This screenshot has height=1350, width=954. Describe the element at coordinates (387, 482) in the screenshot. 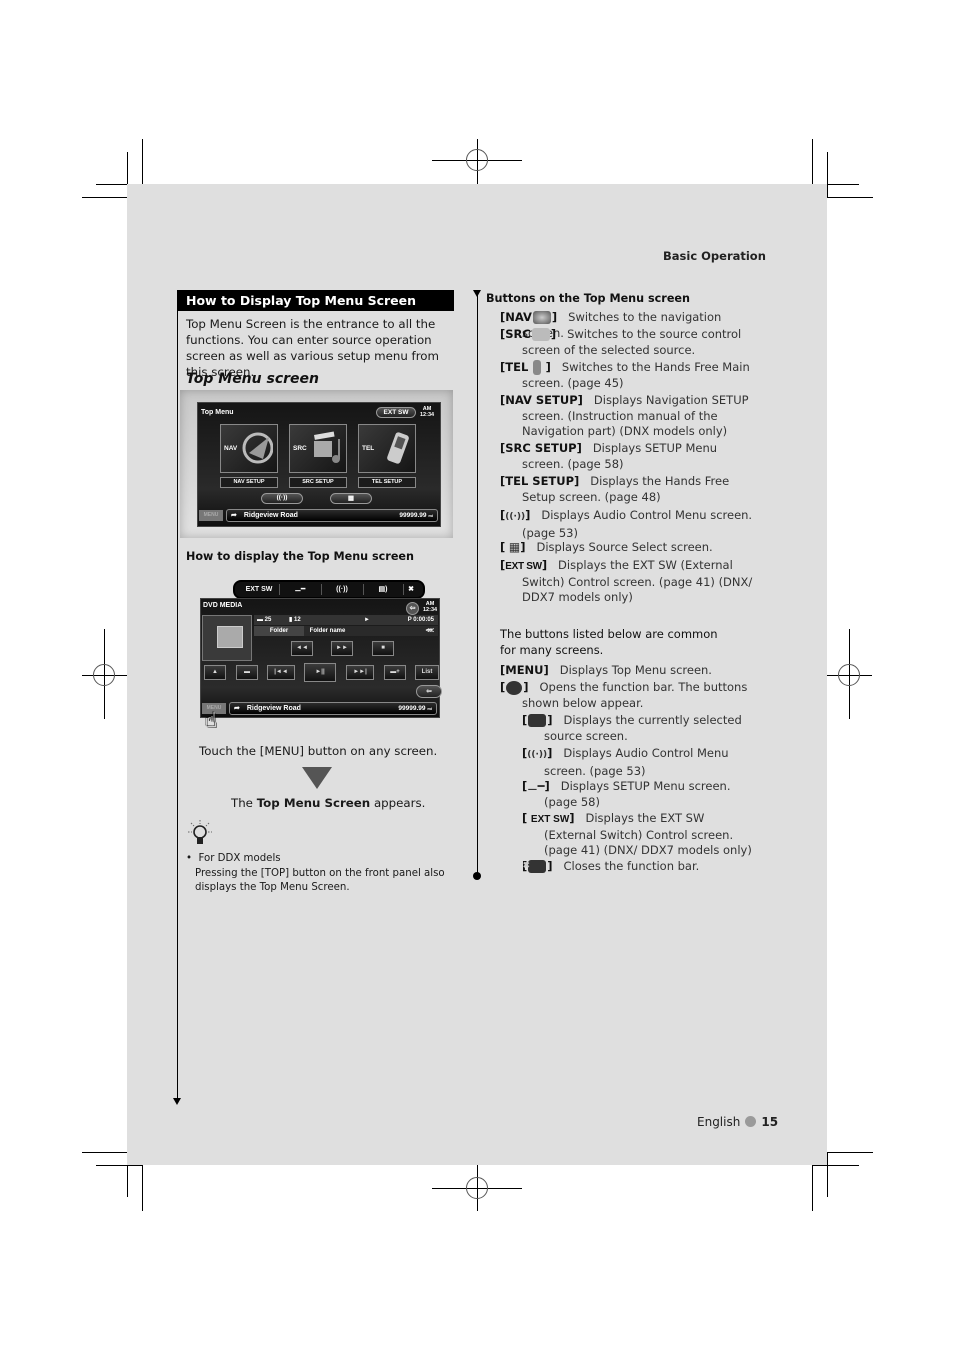

I see `tel-setup-button: TEL SETUP` at that location.